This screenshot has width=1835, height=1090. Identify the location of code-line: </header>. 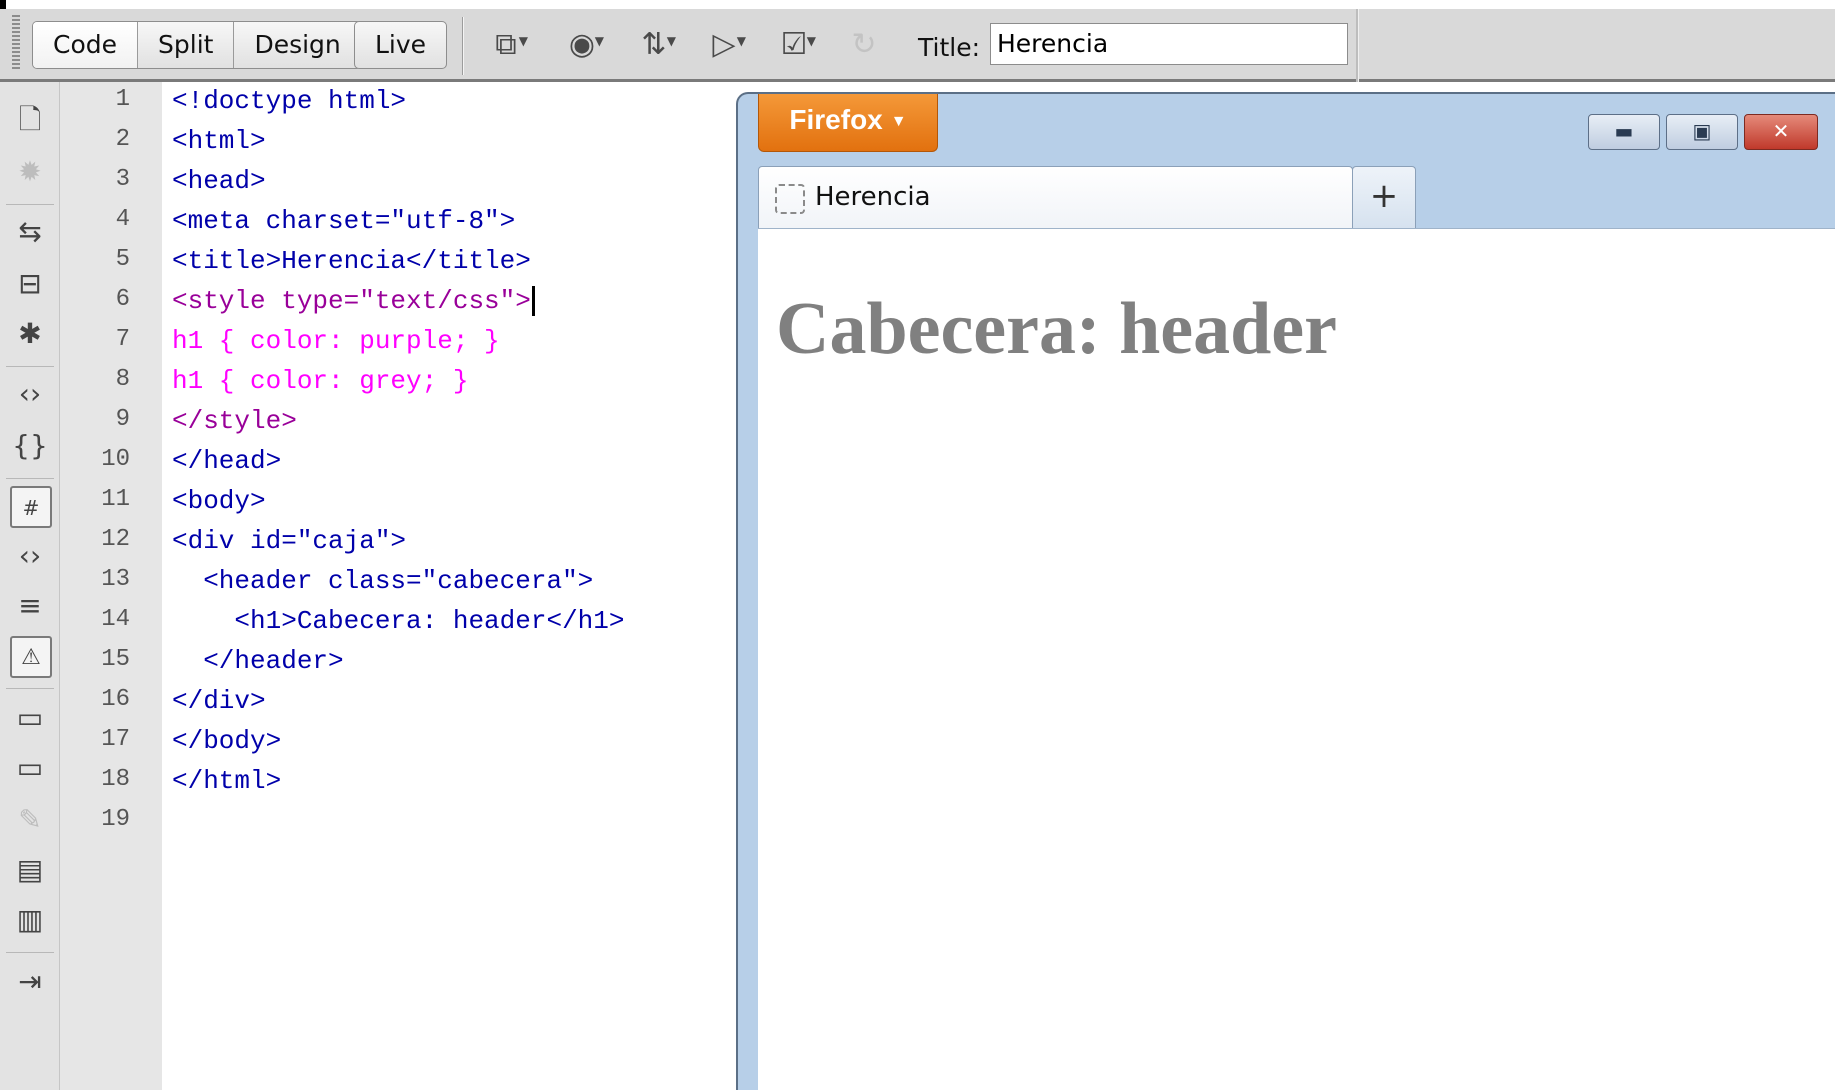
(257, 661).